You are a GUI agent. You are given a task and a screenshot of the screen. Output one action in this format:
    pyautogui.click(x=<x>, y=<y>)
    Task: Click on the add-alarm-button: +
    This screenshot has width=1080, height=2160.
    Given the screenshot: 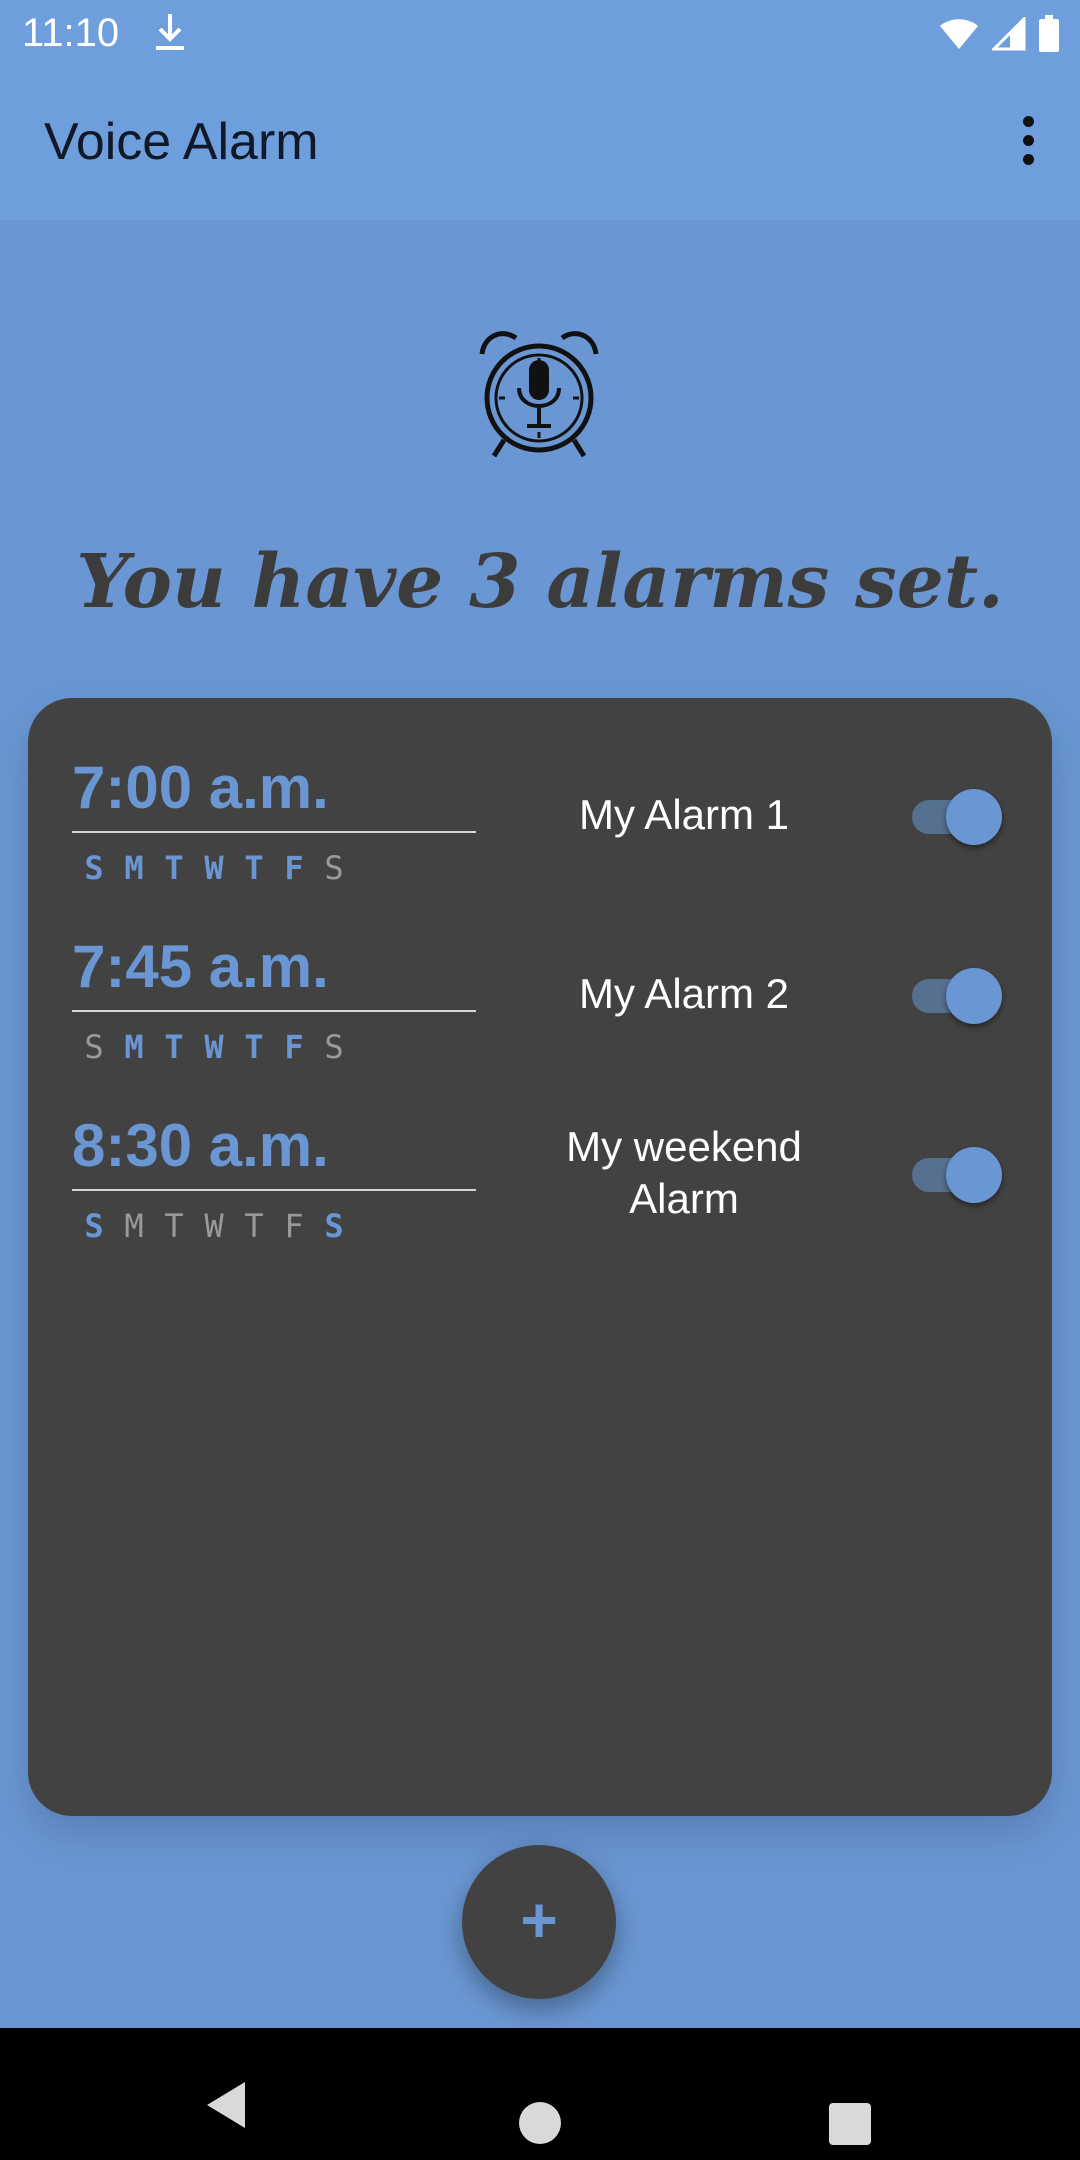 What is the action you would take?
    pyautogui.click(x=539, y=1922)
    